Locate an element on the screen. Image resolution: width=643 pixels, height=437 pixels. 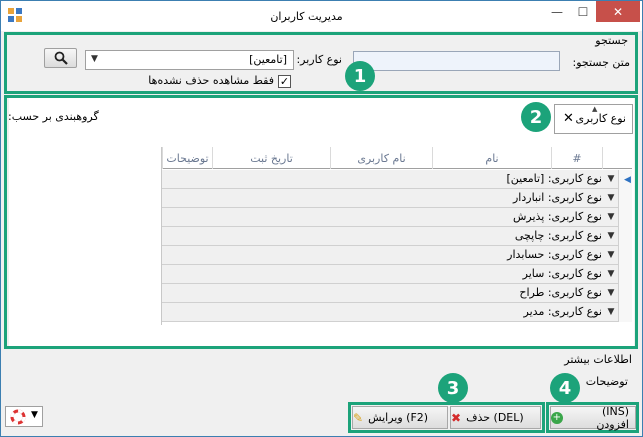
minimize-button: — is located at coordinates (557, 11).